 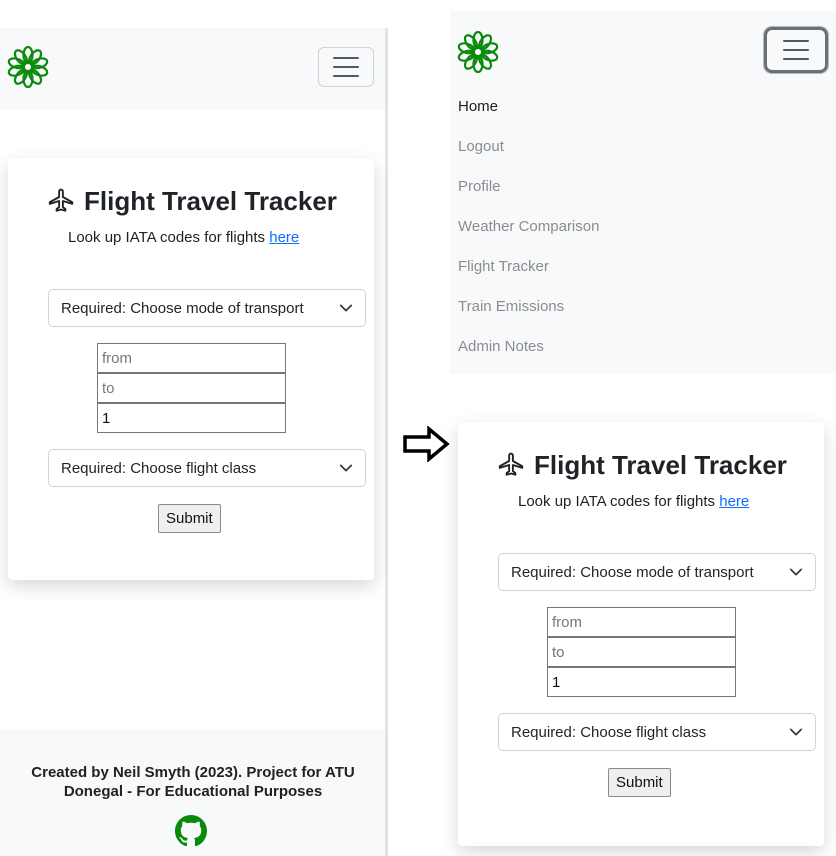 What do you see at coordinates (528, 306) in the screenshot?
I see `nav-item-train-emissions: Train Emissions` at bounding box center [528, 306].